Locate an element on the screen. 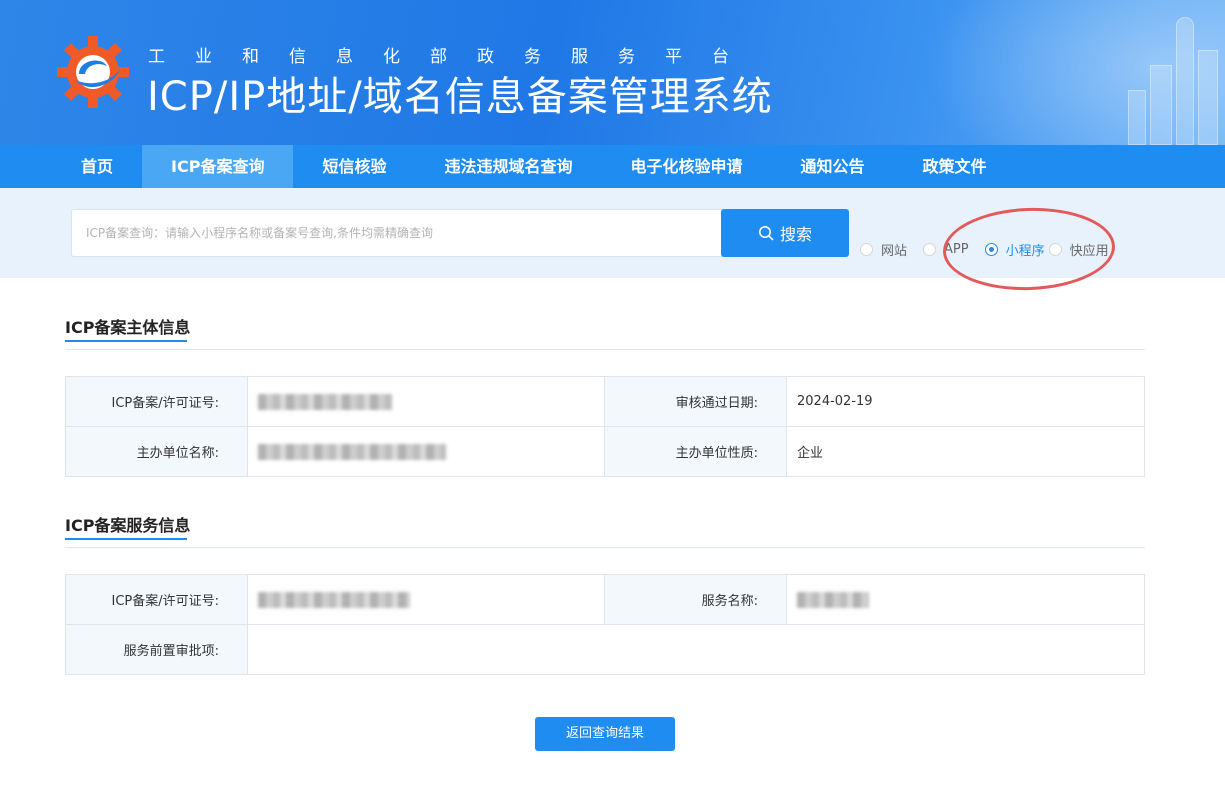  table-key: 服务前置审批项: is located at coordinates (156, 649).